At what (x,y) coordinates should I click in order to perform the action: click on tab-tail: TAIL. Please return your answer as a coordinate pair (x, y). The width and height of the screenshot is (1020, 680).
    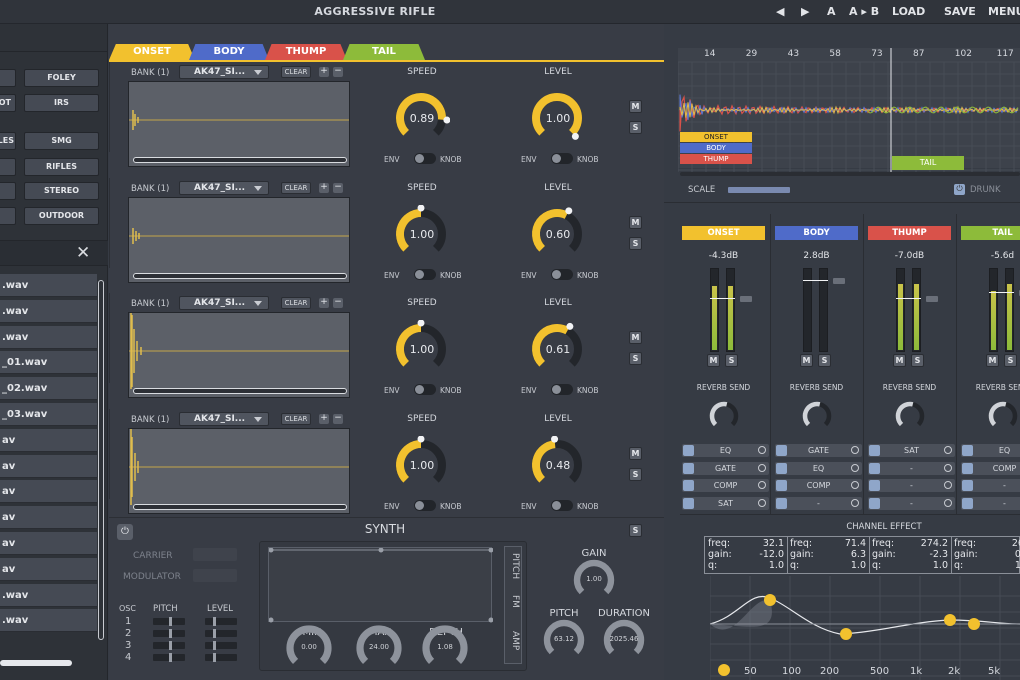
    Looking at the image, I should click on (384, 52).